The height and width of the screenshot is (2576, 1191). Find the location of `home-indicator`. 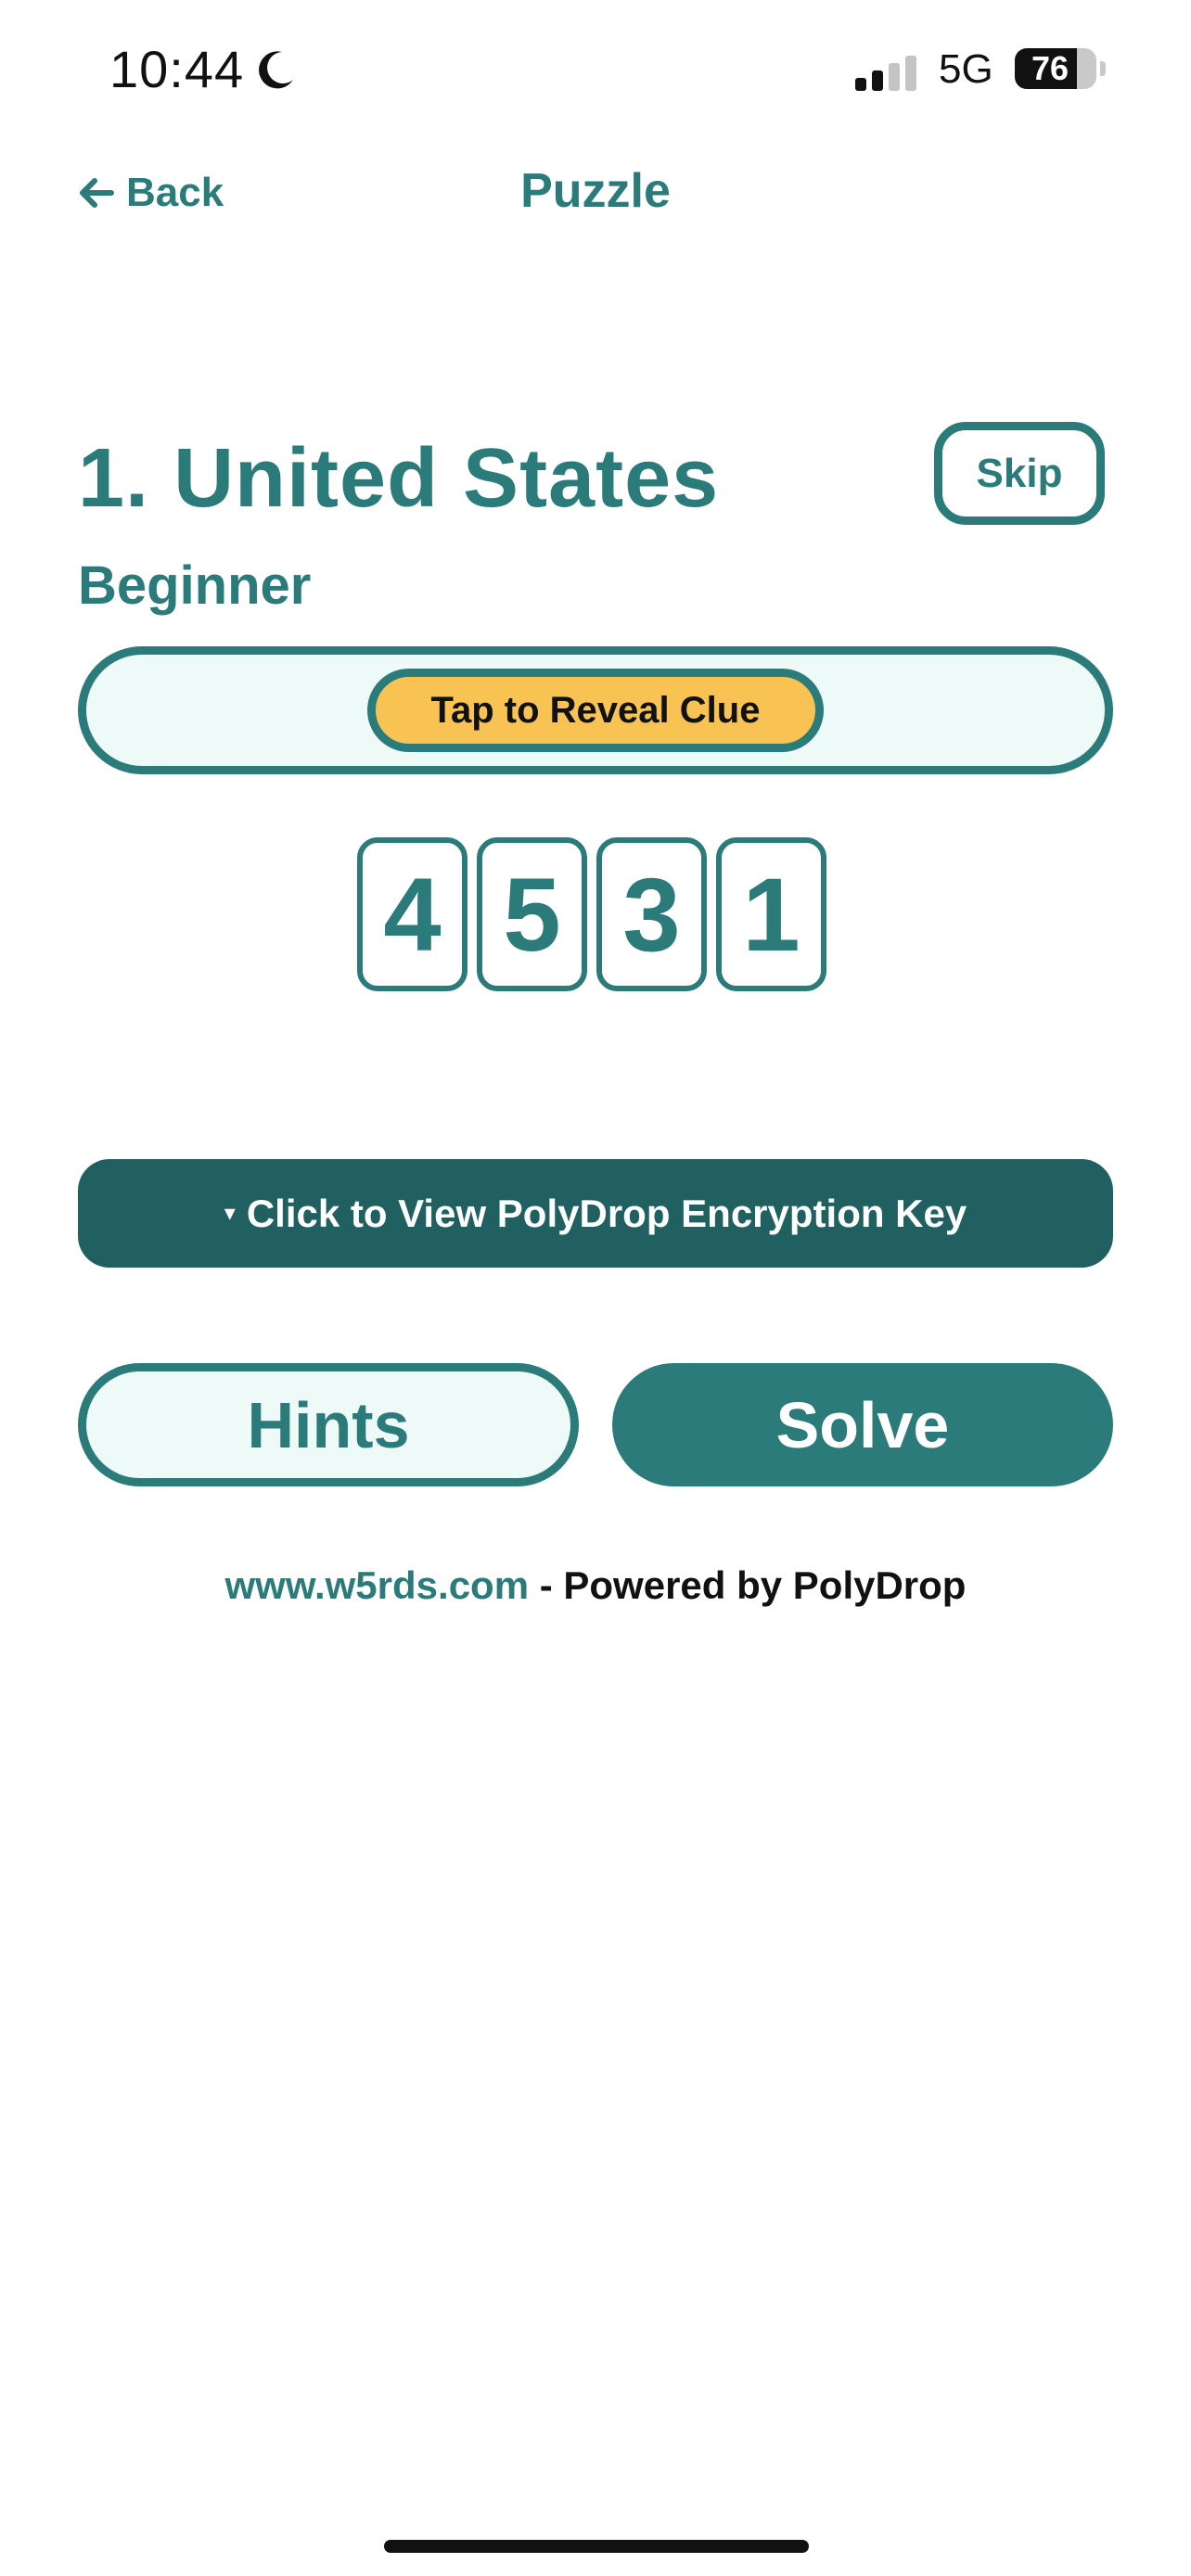

home-indicator is located at coordinates (597, 2546).